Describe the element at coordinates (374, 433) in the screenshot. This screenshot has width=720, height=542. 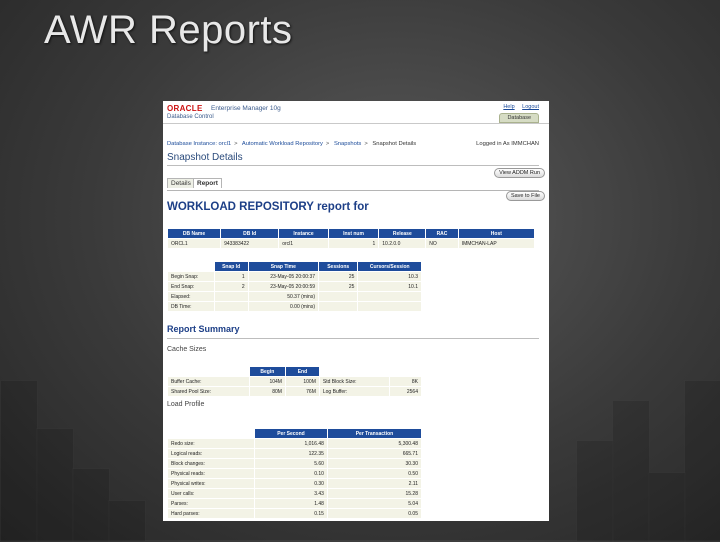
I see `table-header: Per Transaction` at that location.